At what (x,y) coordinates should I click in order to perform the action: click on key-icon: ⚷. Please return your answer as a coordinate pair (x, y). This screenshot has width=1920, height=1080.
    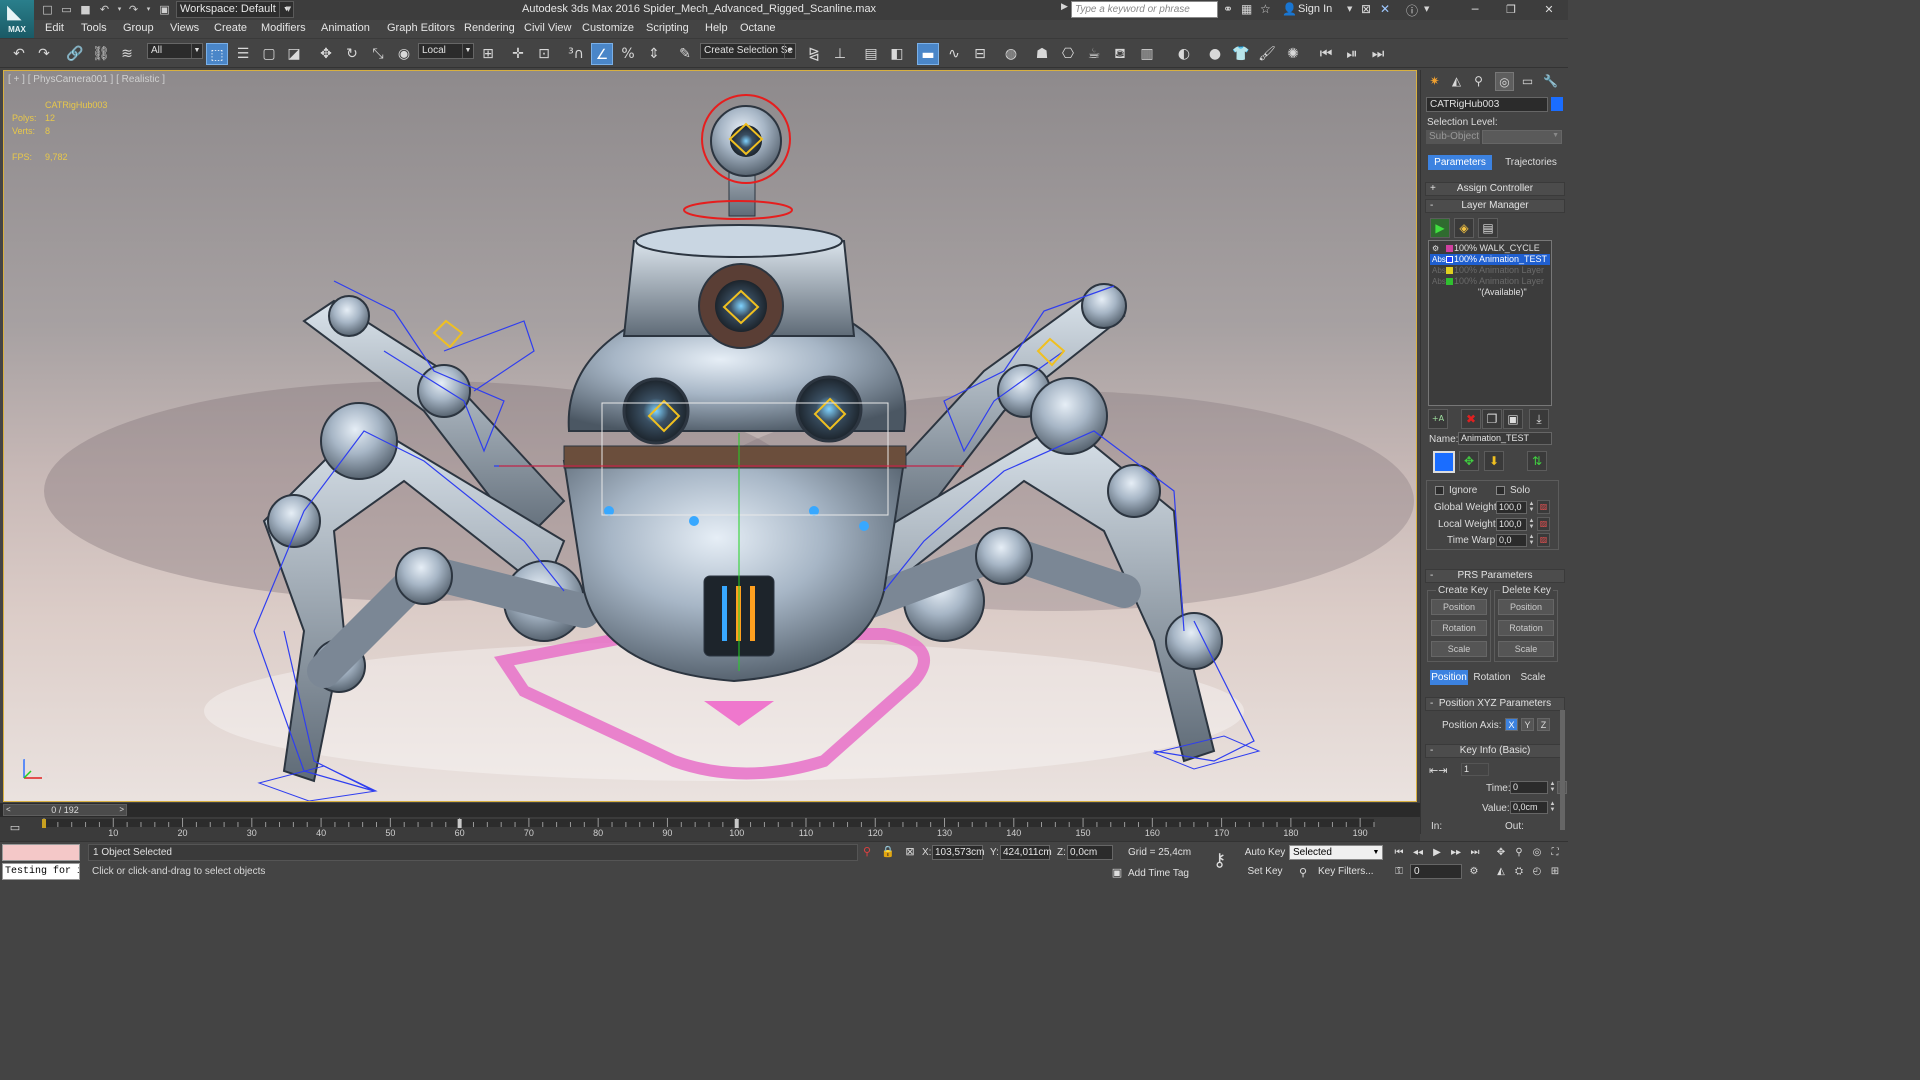
    Looking at the image, I should click on (1219, 860).